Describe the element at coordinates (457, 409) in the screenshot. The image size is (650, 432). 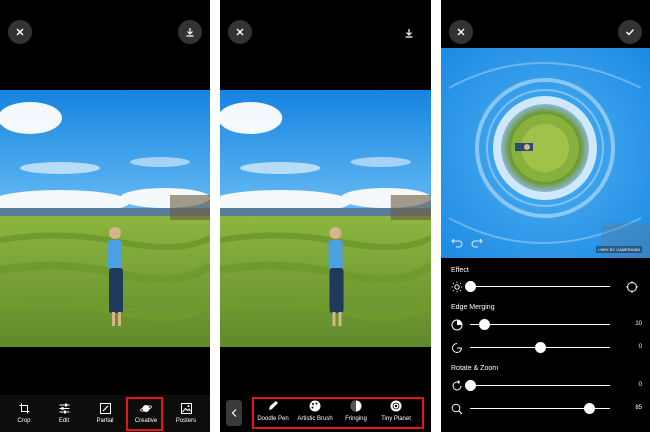
I see `zoom-icon` at that location.